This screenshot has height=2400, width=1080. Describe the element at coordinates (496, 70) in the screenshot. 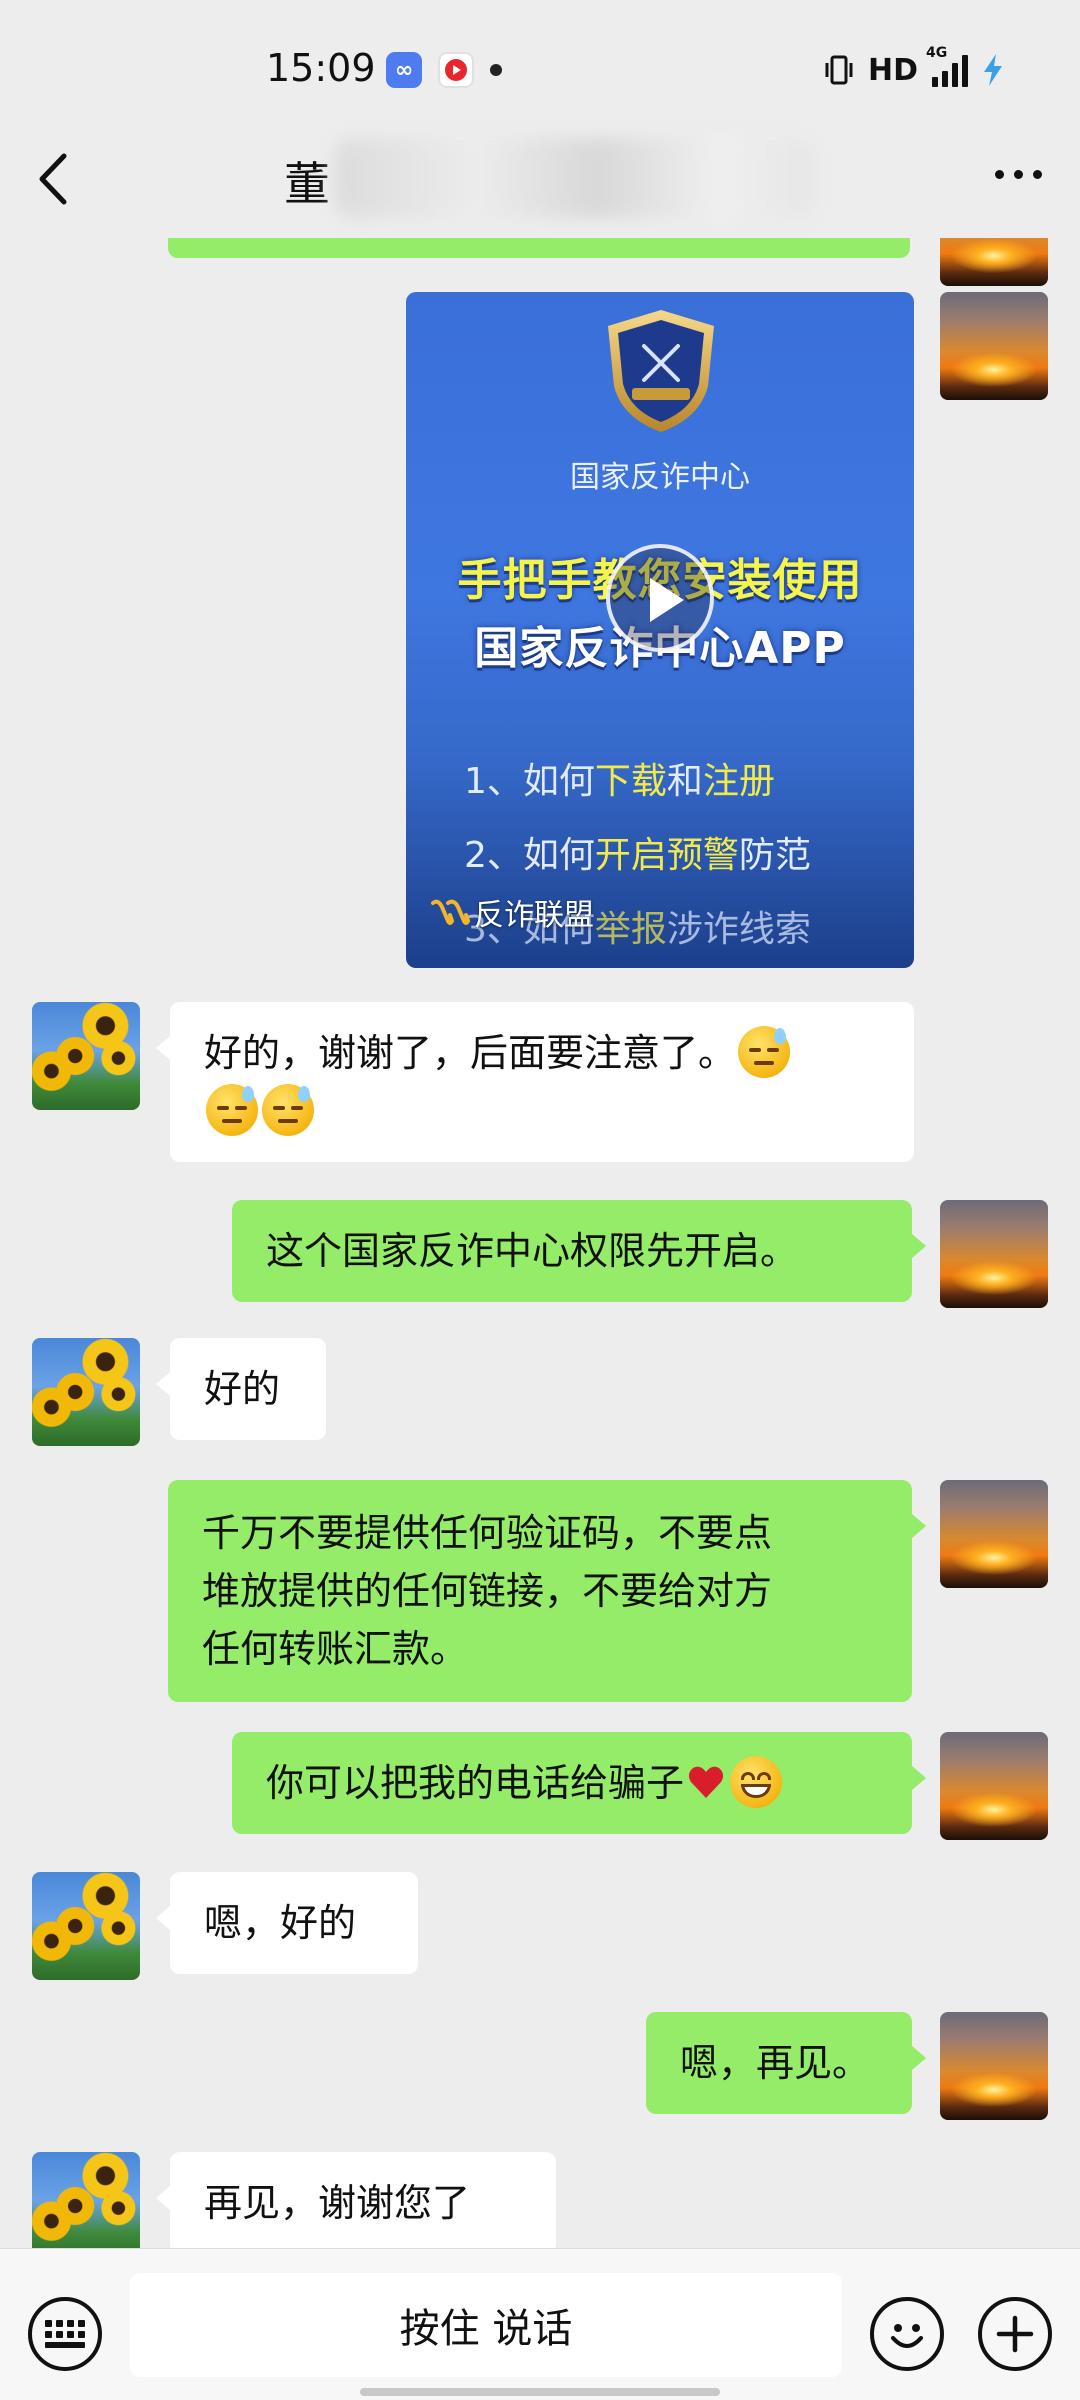

I see `notification-dot-icon` at that location.